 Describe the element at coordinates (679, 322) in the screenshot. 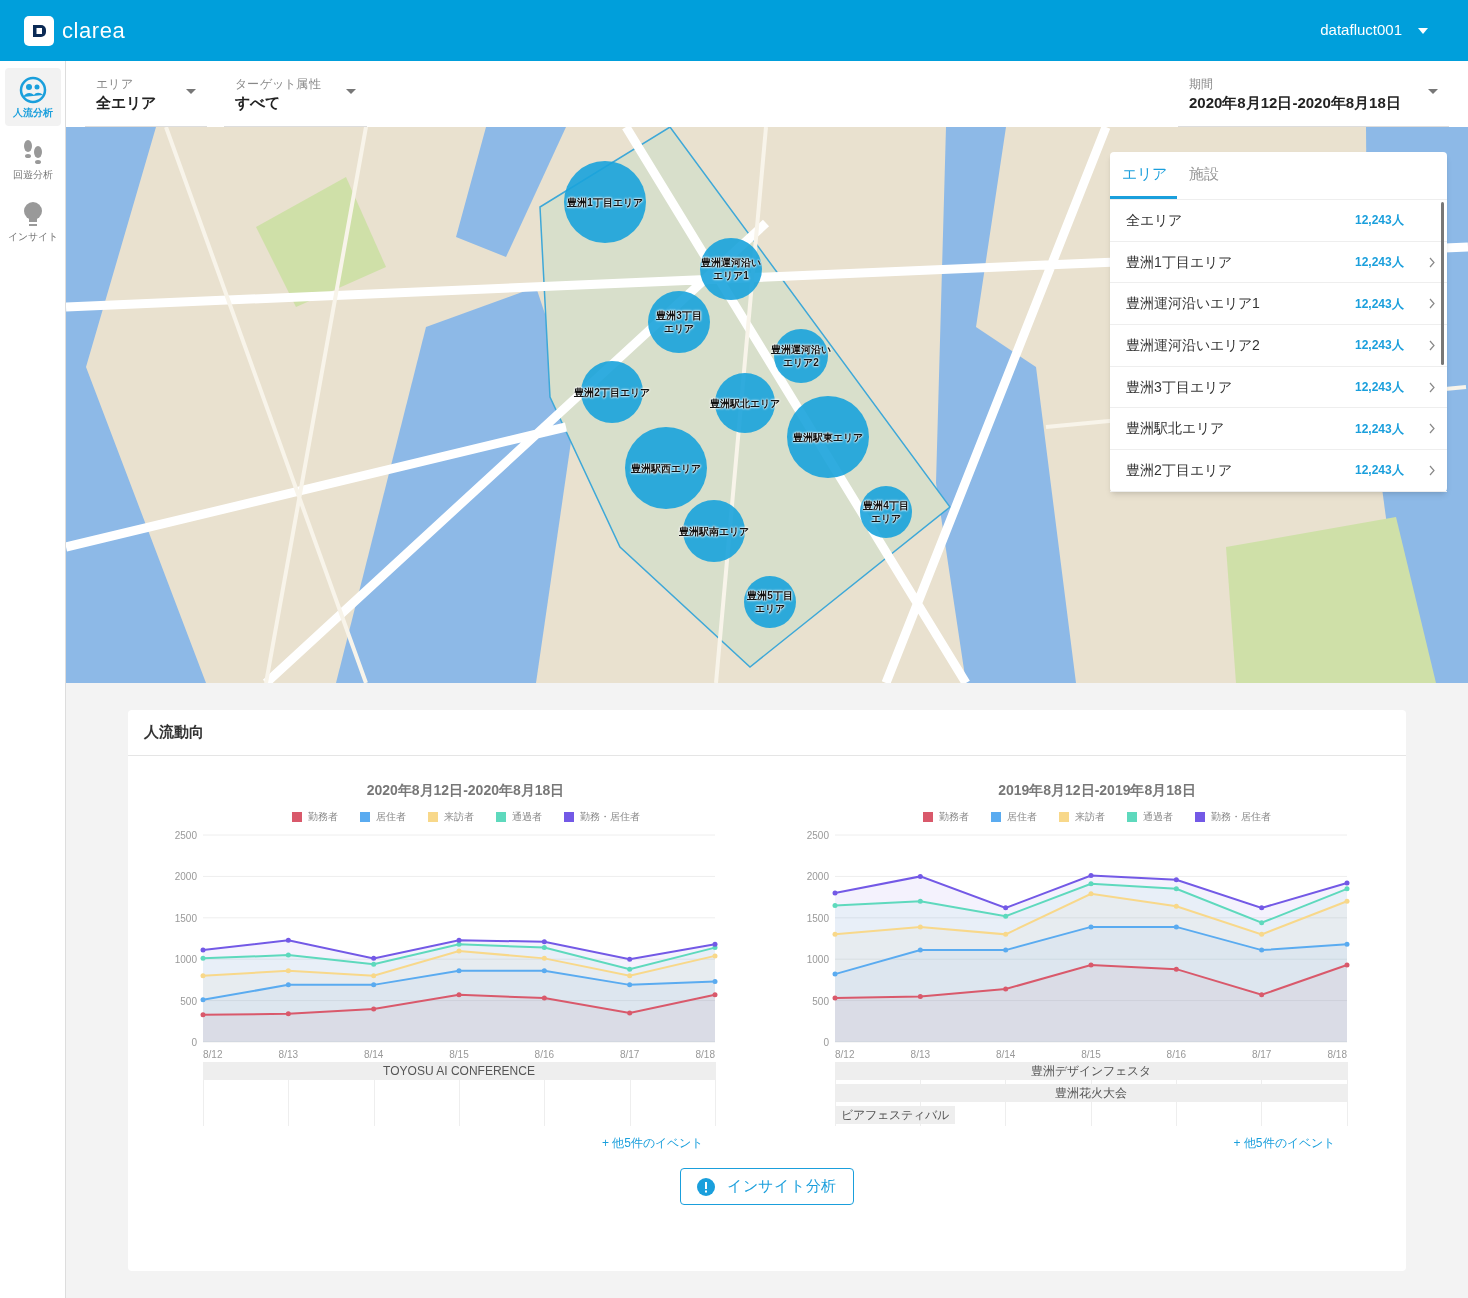

I see `area-label: 豊洲3丁目エリア` at that location.